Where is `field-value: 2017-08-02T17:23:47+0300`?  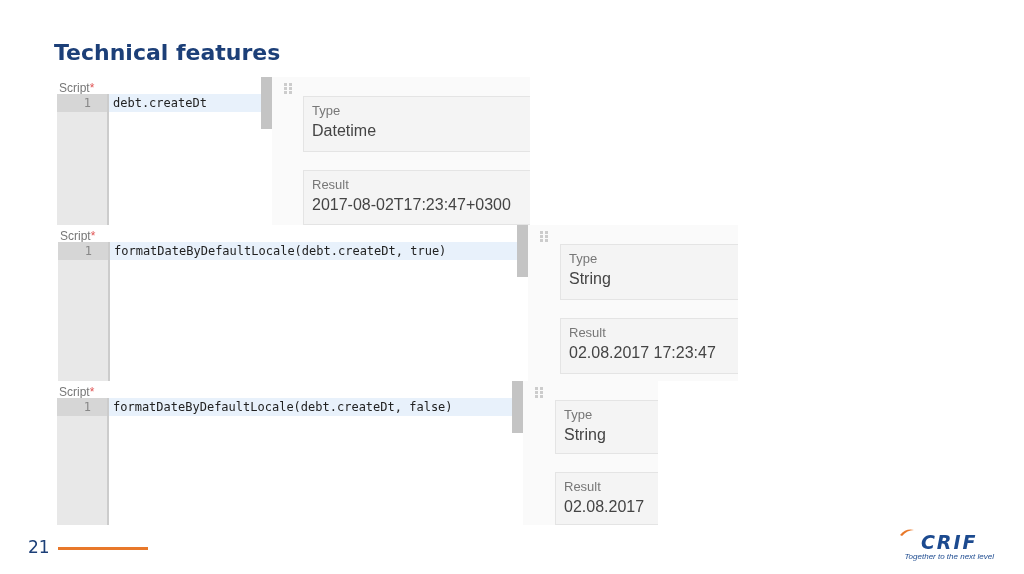 field-value: 2017-08-02T17:23:47+0300 is located at coordinates (412, 204).